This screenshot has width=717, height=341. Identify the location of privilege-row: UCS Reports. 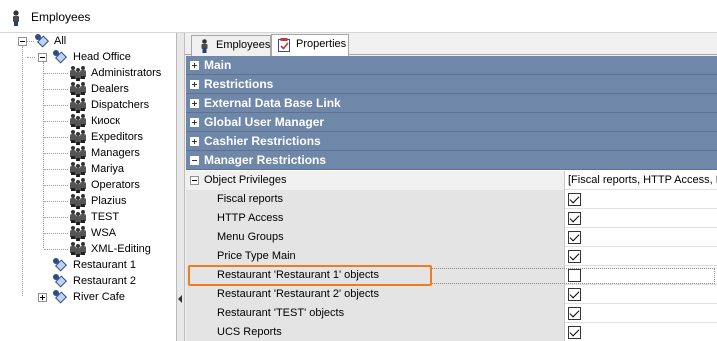
(451, 332).